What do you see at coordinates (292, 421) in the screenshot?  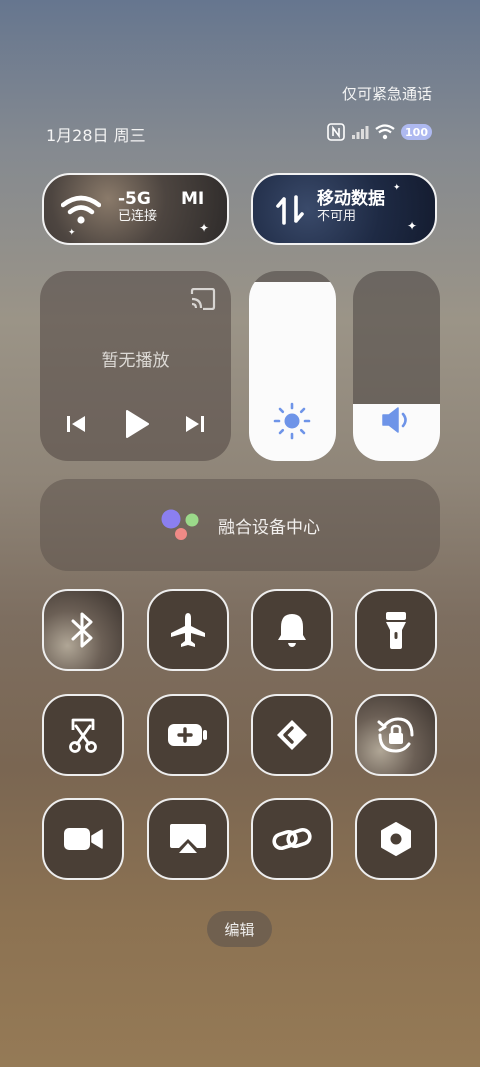 I see `sun-icon` at bounding box center [292, 421].